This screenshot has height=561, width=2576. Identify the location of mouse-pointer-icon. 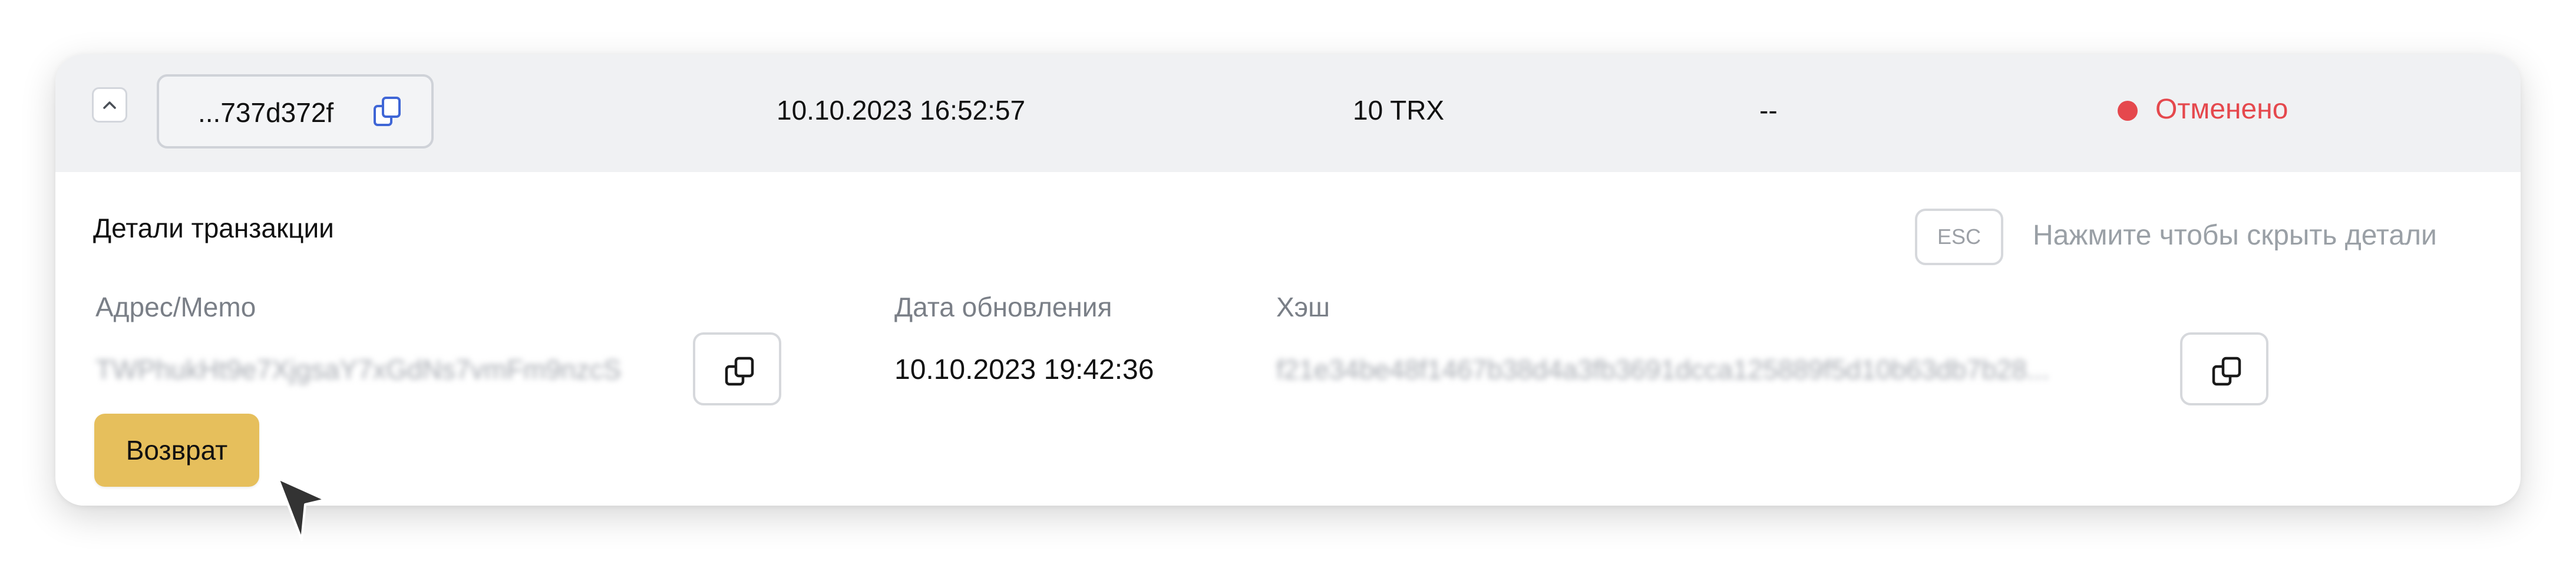
(302, 511).